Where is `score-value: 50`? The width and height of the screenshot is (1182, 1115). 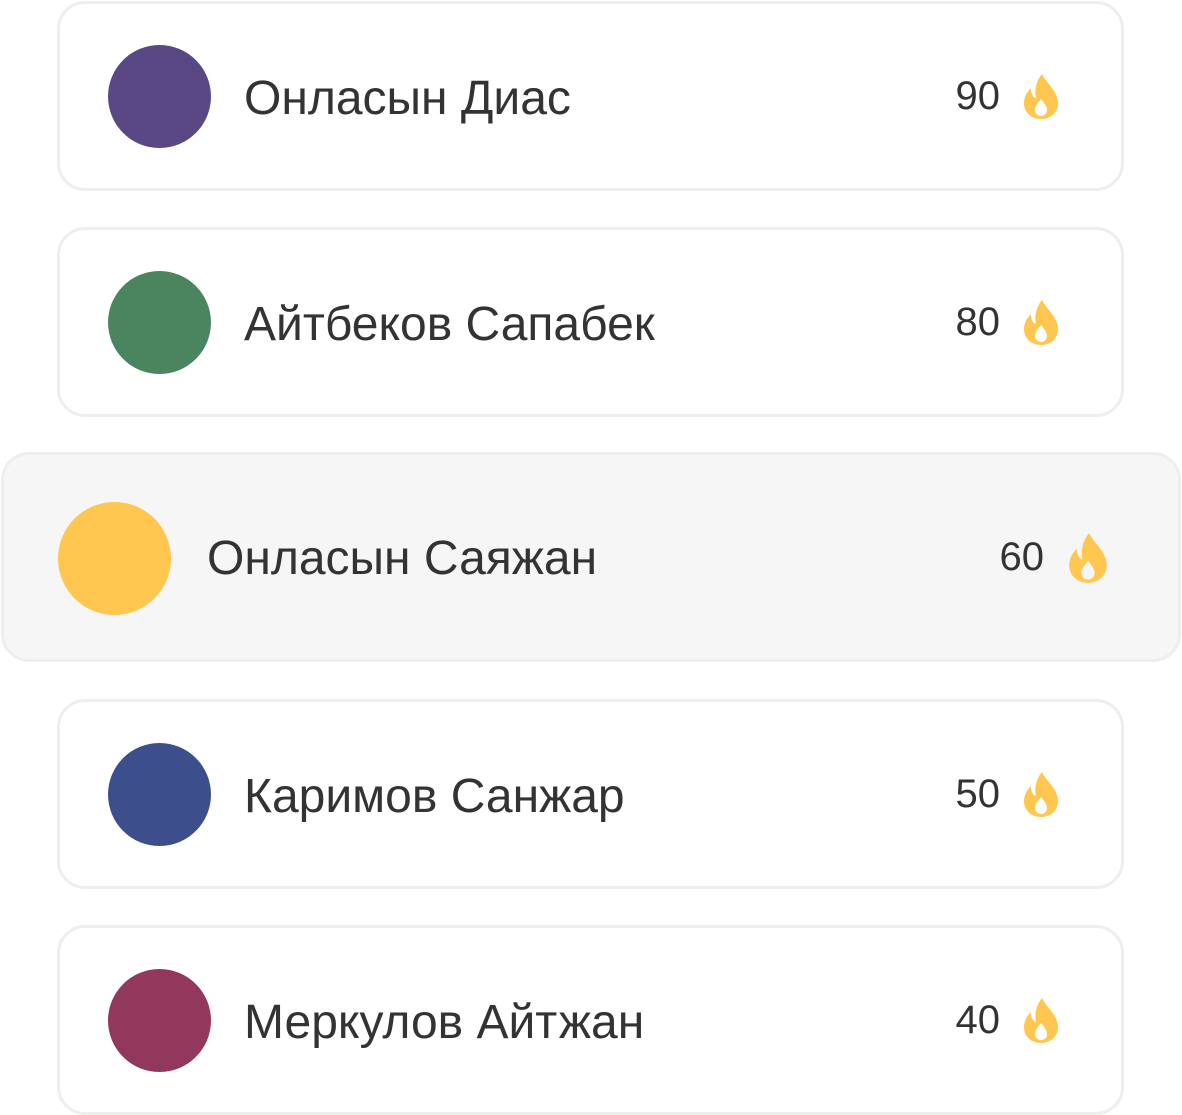
score-value: 50 is located at coordinates (978, 794).